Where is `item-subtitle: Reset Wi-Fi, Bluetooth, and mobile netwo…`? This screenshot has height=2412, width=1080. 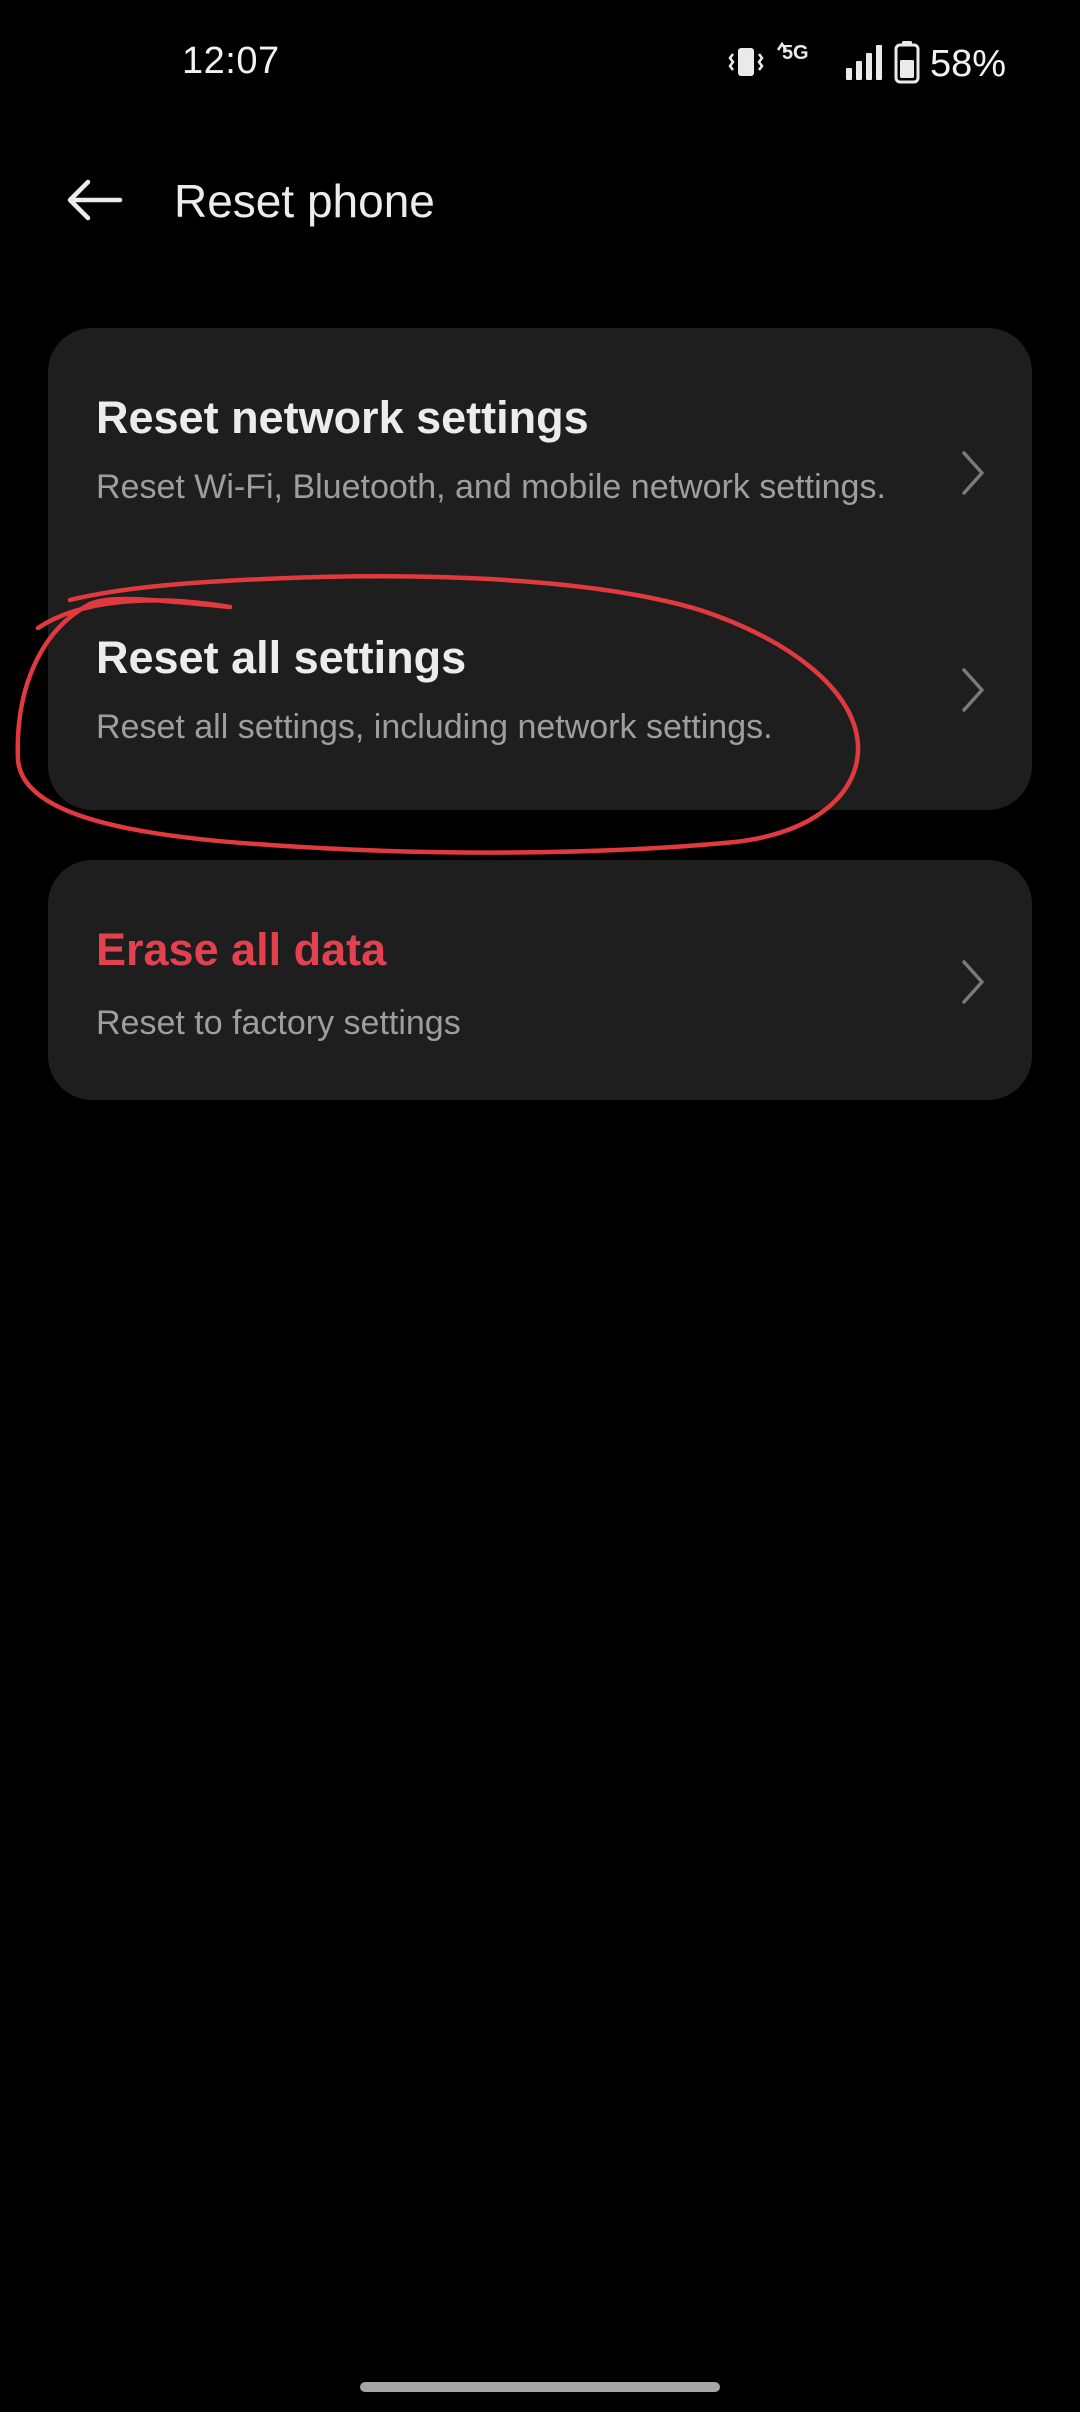 item-subtitle: Reset Wi-Fi, Bluetooth, and mobile netwo… is located at coordinates (491, 487).